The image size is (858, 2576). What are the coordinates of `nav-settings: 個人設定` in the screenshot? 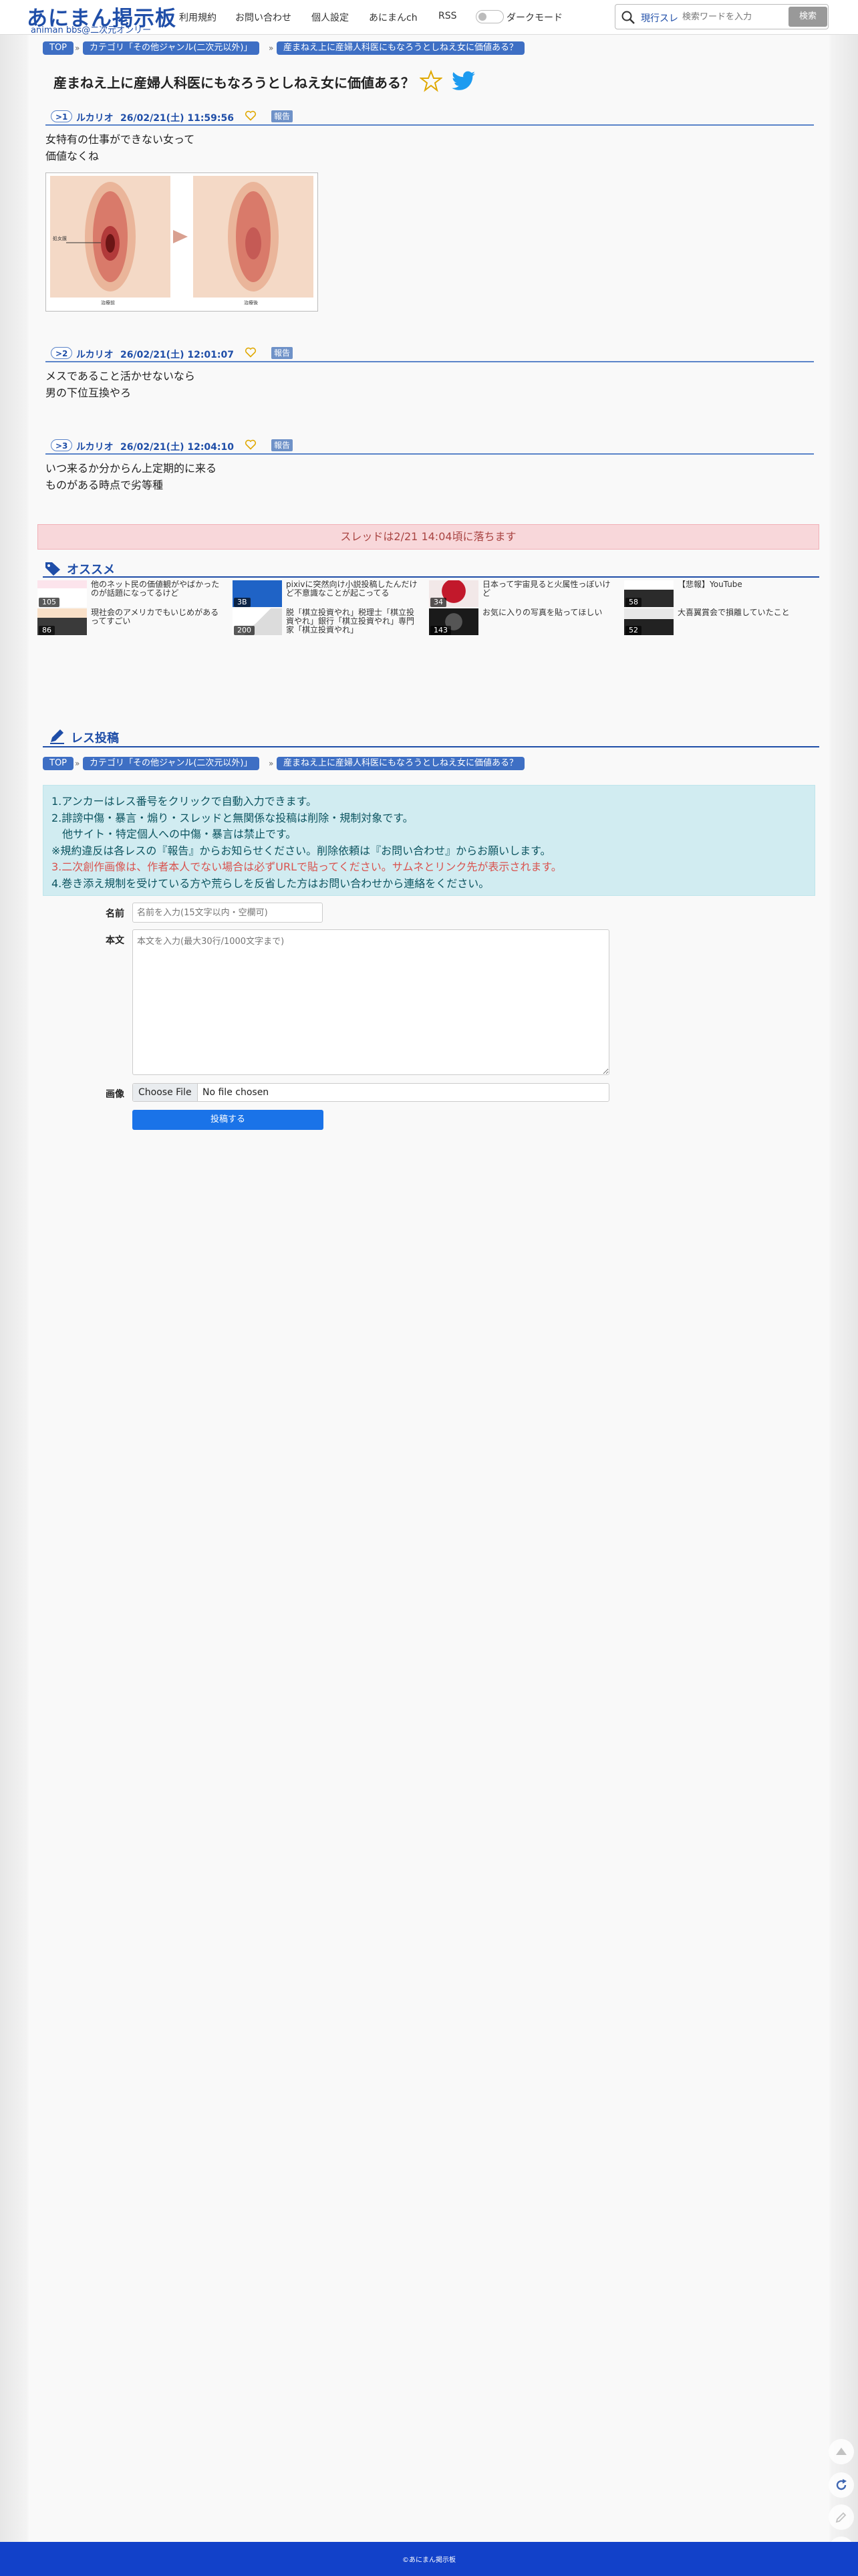 It's located at (330, 17).